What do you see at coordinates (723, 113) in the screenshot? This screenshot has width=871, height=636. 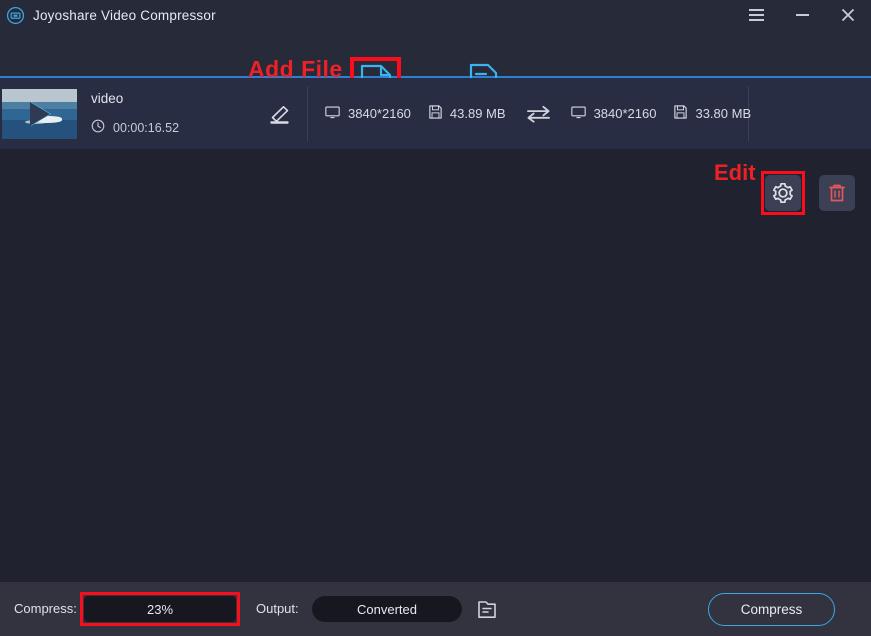 I see `target-size-text: 33.80 MB` at bounding box center [723, 113].